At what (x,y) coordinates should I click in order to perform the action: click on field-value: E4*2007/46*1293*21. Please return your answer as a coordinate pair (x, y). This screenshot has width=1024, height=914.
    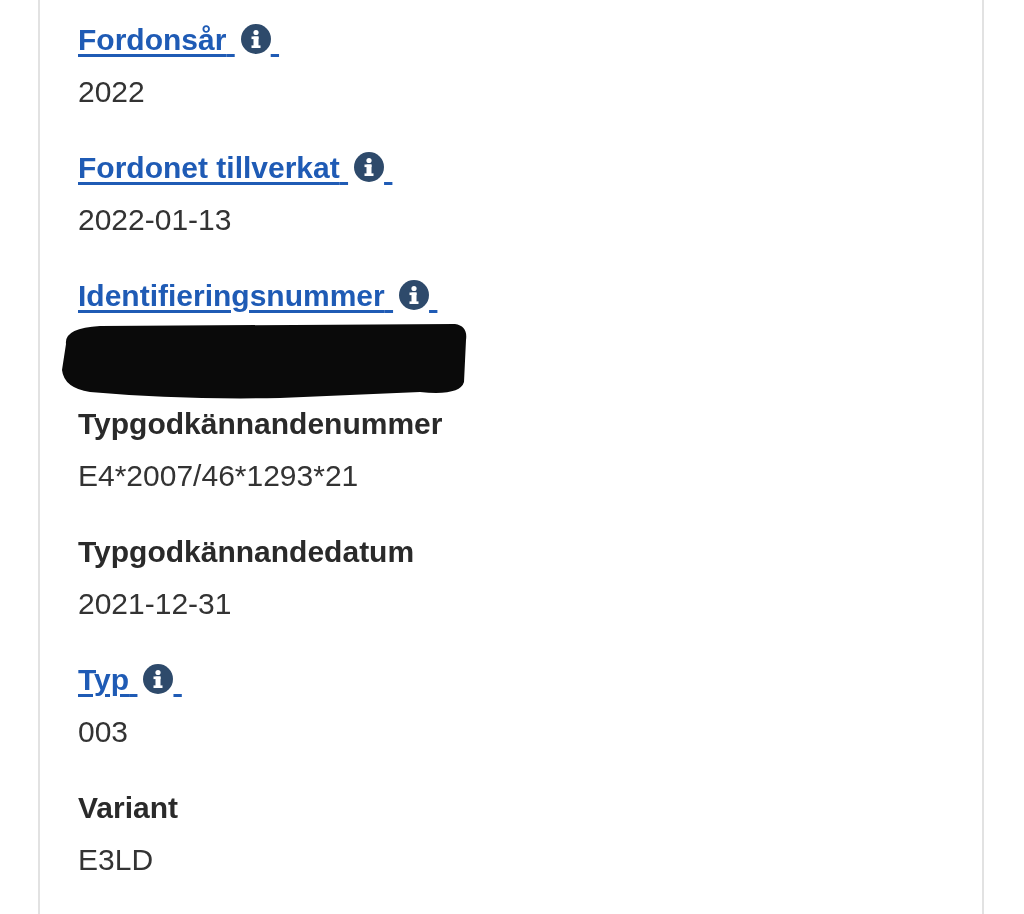
    Looking at the image, I should click on (218, 476).